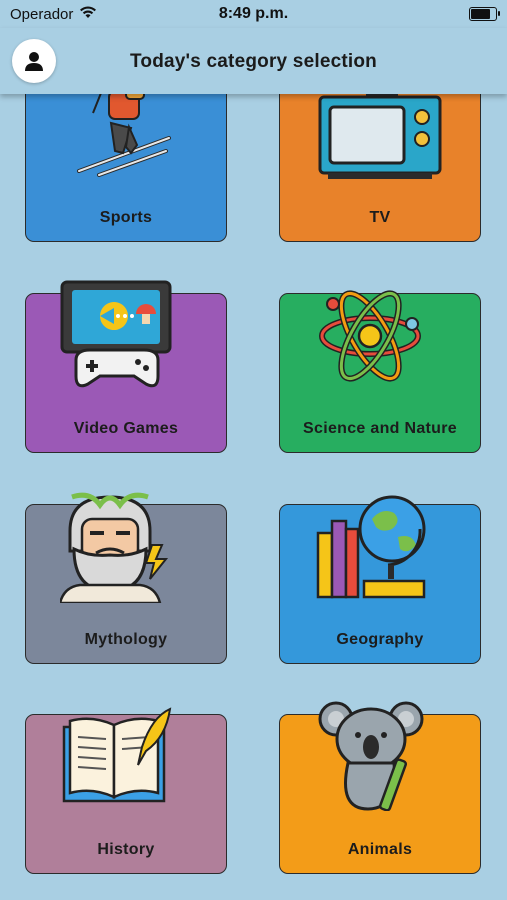 The image size is (507, 900). Describe the element at coordinates (370, 336) in the screenshot. I see `atom-icon` at that location.